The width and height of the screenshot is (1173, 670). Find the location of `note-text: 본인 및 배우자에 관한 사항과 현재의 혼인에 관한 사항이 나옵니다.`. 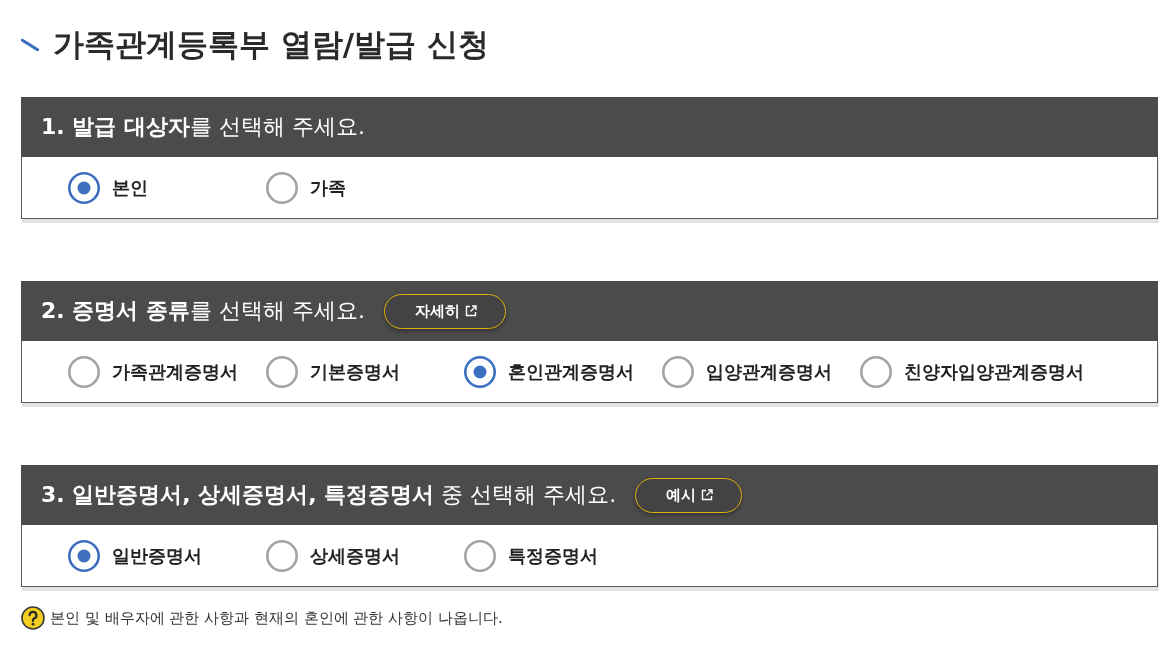

note-text: 본인 및 배우자에 관한 사항과 현재의 혼인에 관한 사항이 나옵니다. is located at coordinates (276, 618).